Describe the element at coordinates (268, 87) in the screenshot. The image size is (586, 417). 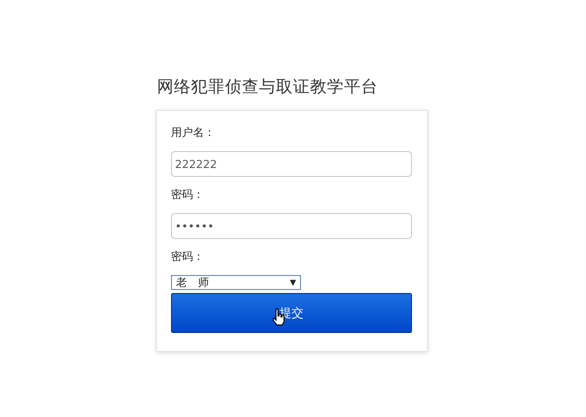
I see `page-title: 网络犯罪侦查与取证教学平台` at that location.